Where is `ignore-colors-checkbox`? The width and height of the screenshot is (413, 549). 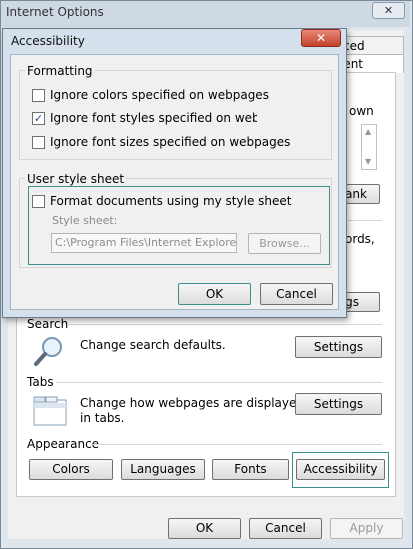 ignore-colors-checkbox is located at coordinates (38, 95).